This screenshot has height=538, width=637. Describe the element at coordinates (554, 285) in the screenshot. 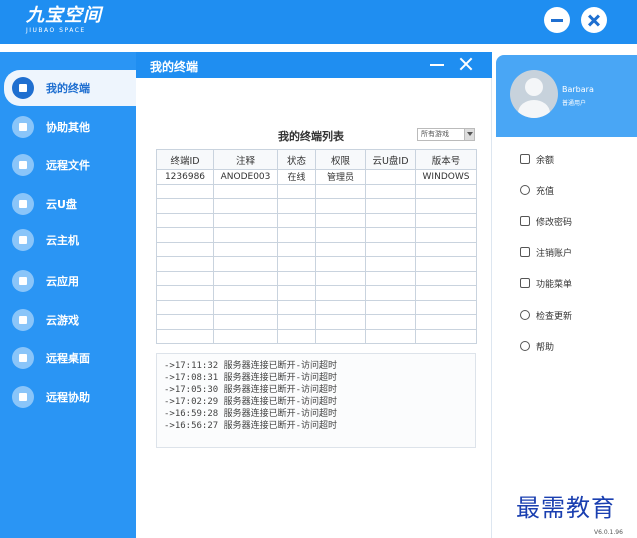

I see `menu-item-label: 功能菜单` at that location.